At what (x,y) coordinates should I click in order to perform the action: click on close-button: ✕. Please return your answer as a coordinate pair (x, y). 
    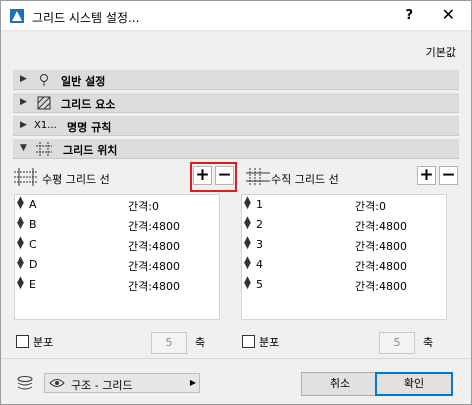
    Looking at the image, I should click on (448, 14).